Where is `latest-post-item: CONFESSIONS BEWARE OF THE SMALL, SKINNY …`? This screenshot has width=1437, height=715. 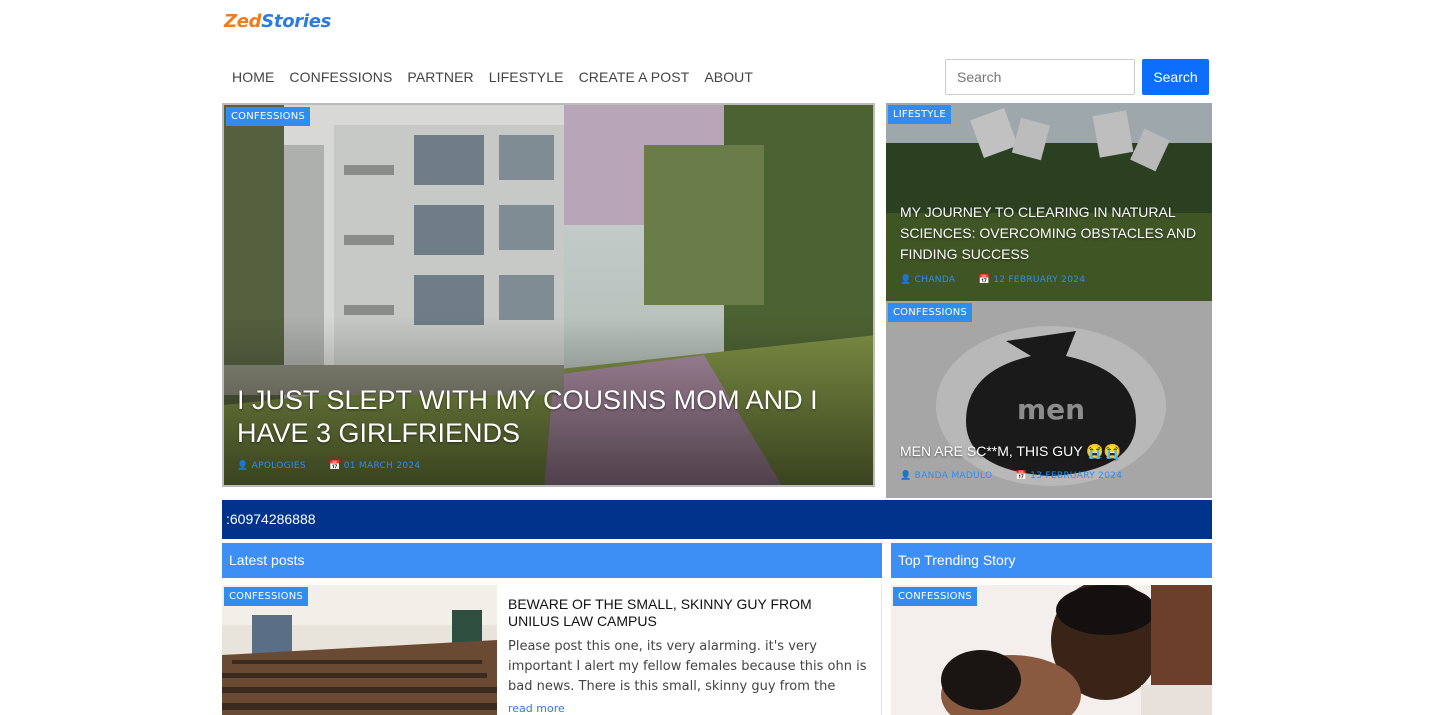 latest-post-item: CONFESSIONS BEWARE OF THE SMALL, SKINNY … is located at coordinates (552, 650).